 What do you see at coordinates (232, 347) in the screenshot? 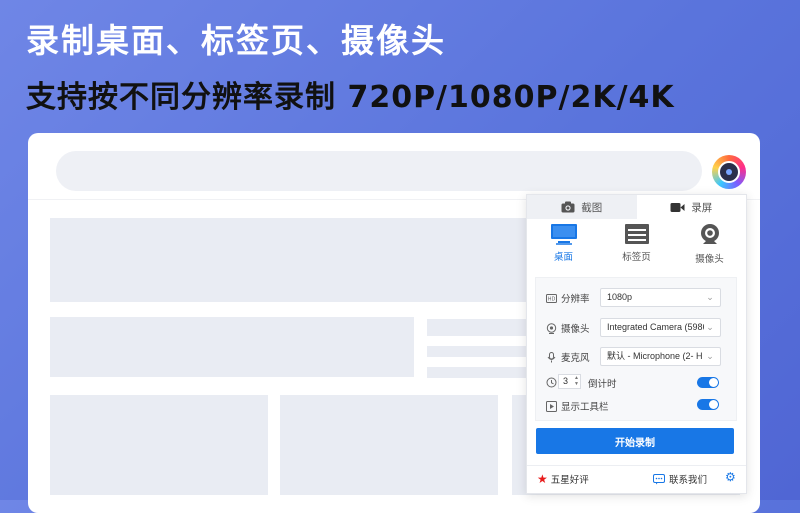
I see `placeholder-block` at bounding box center [232, 347].